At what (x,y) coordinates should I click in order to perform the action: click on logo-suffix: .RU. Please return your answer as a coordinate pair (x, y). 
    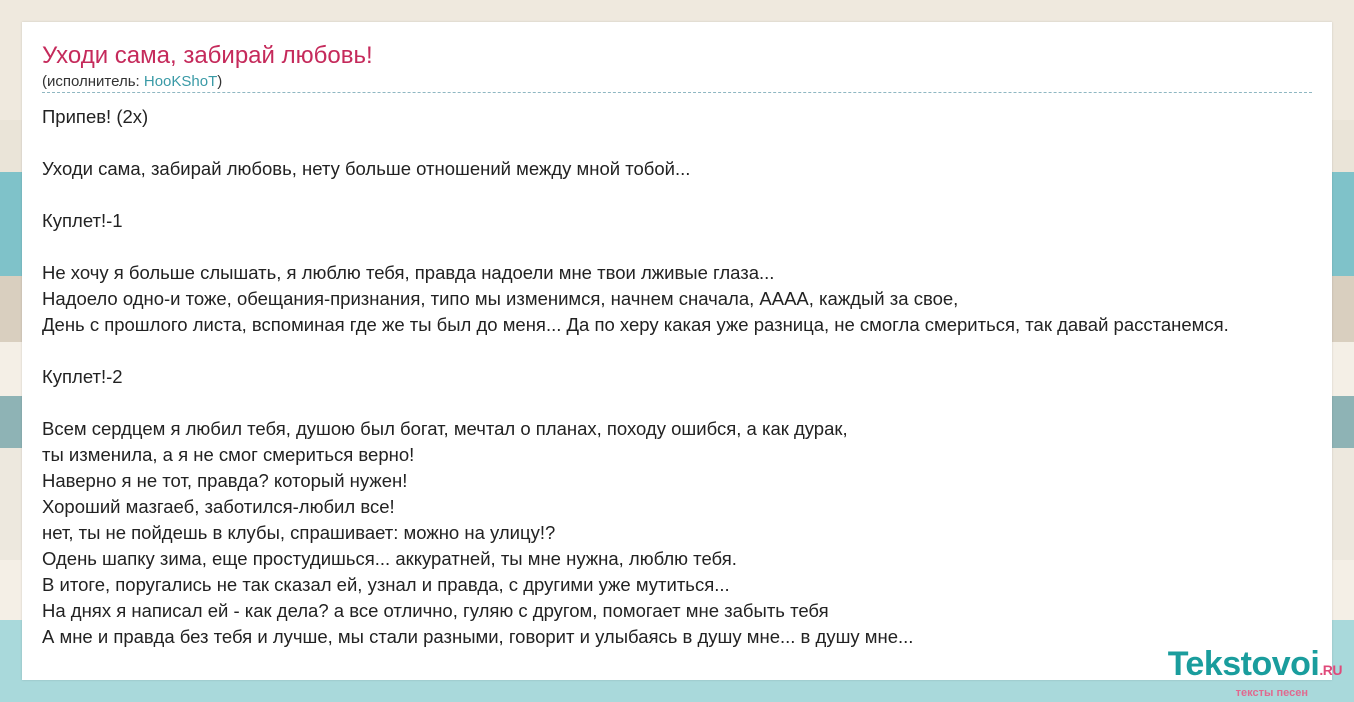
    Looking at the image, I should click on (1330, 670).